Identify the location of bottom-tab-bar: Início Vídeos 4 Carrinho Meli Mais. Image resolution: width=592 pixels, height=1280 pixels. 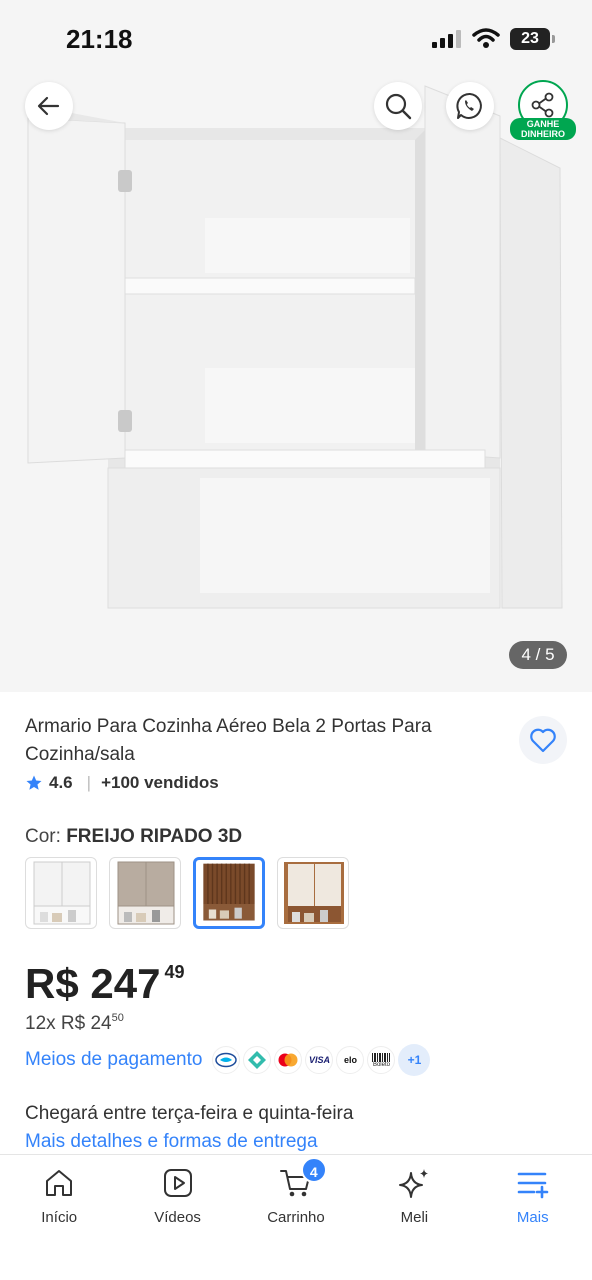
(296, 1217).